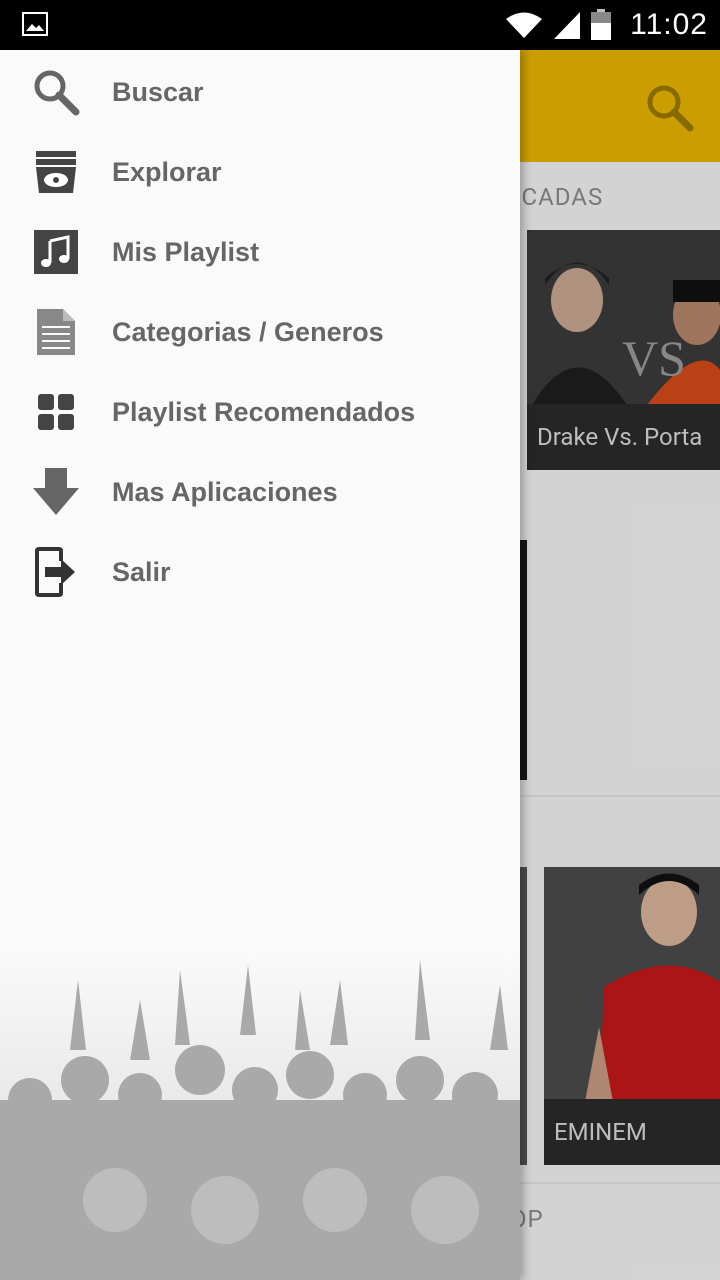 The image size is (720, 1280). I want to click on menu-label: Explorar, so click(167, 171).